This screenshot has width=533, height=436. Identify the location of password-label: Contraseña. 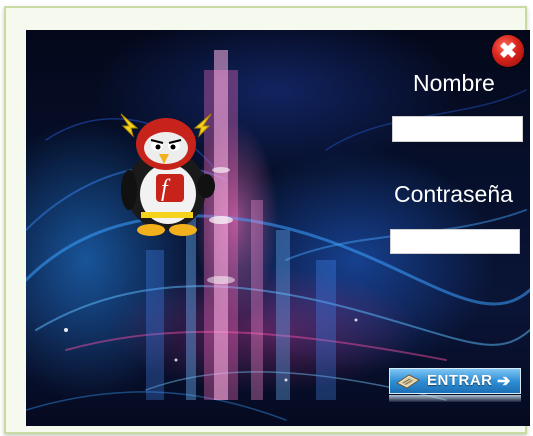
(453, 194).